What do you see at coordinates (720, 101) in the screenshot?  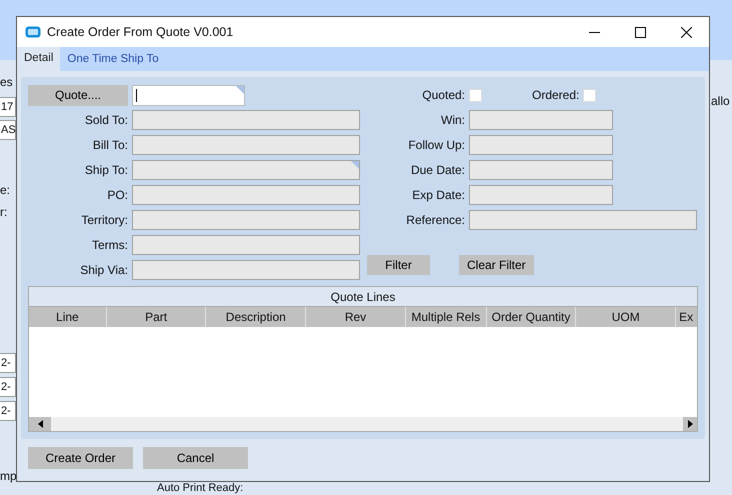 I see `background-label: allo` at bounding box center [720, 101].